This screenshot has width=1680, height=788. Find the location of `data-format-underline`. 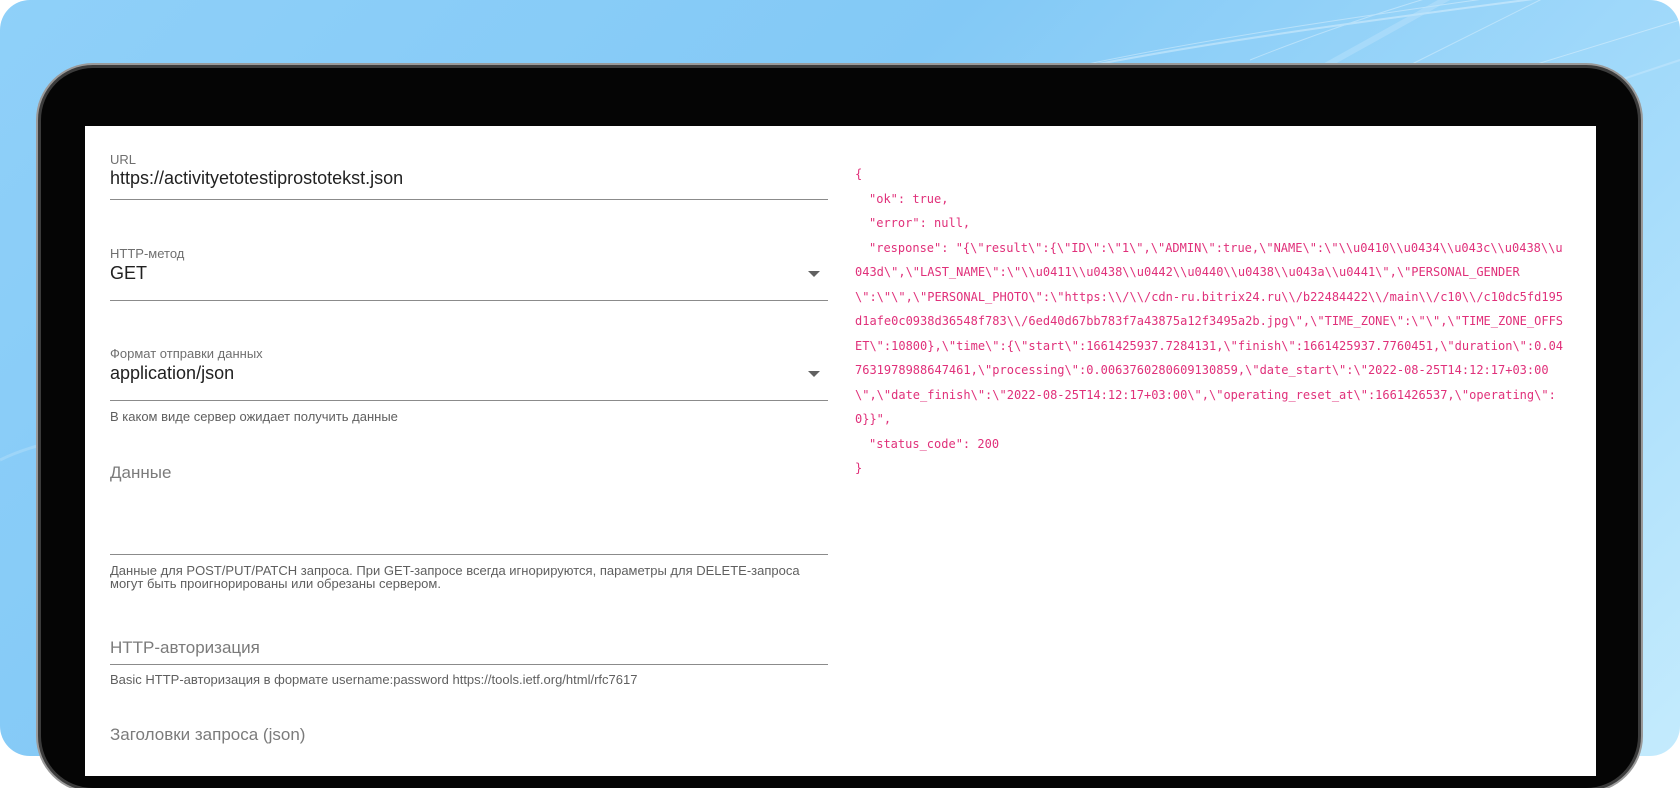

data-format-underline is located at coordinates (469, 400).